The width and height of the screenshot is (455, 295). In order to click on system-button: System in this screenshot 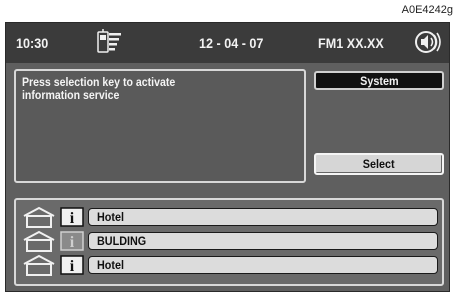, I will do `click(379, 80)`.